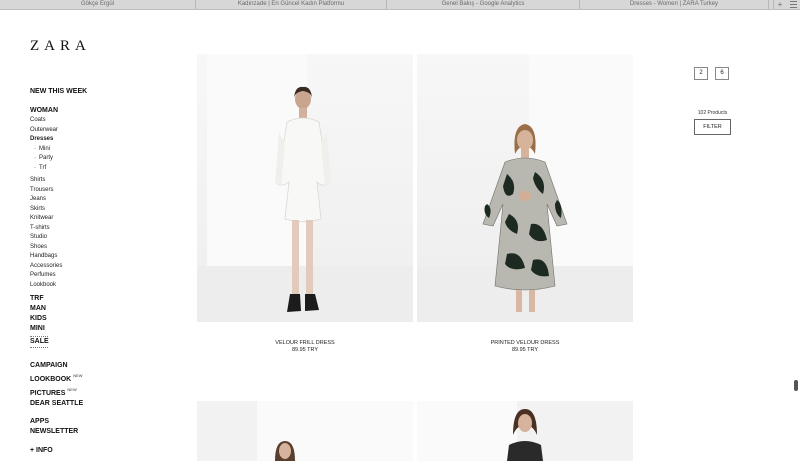  Describe the element at coordinates (722, 73) in the screenshot. I see `view-6-per-row-button: 6` at that location.